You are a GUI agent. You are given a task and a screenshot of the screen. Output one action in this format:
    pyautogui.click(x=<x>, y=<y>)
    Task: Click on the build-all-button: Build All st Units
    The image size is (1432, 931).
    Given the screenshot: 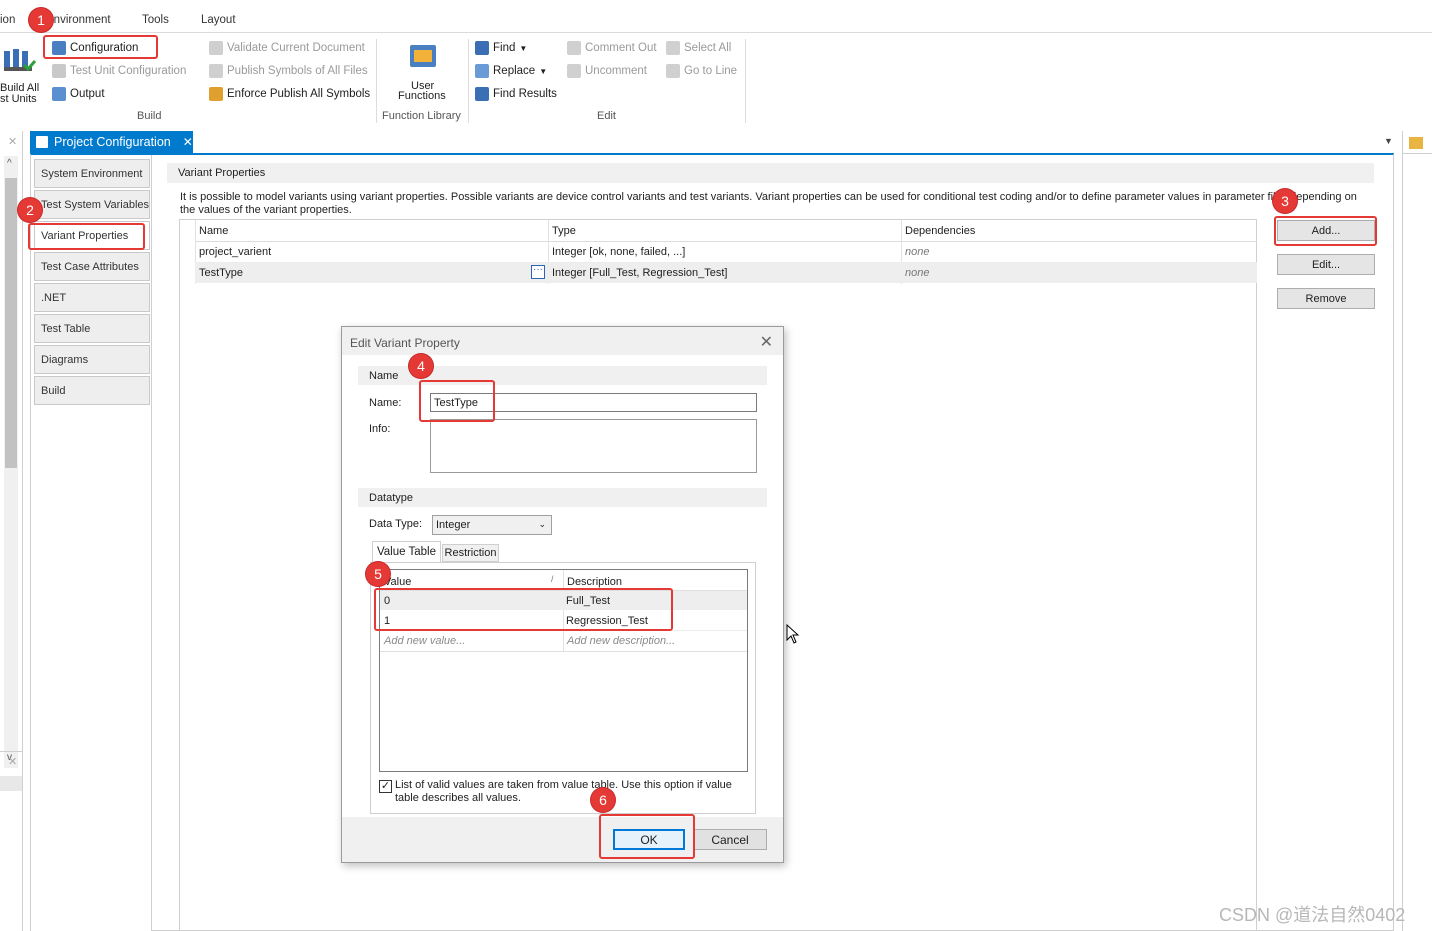 What is the action you would take?
    pyautogui.click(x=21, y=74)
    